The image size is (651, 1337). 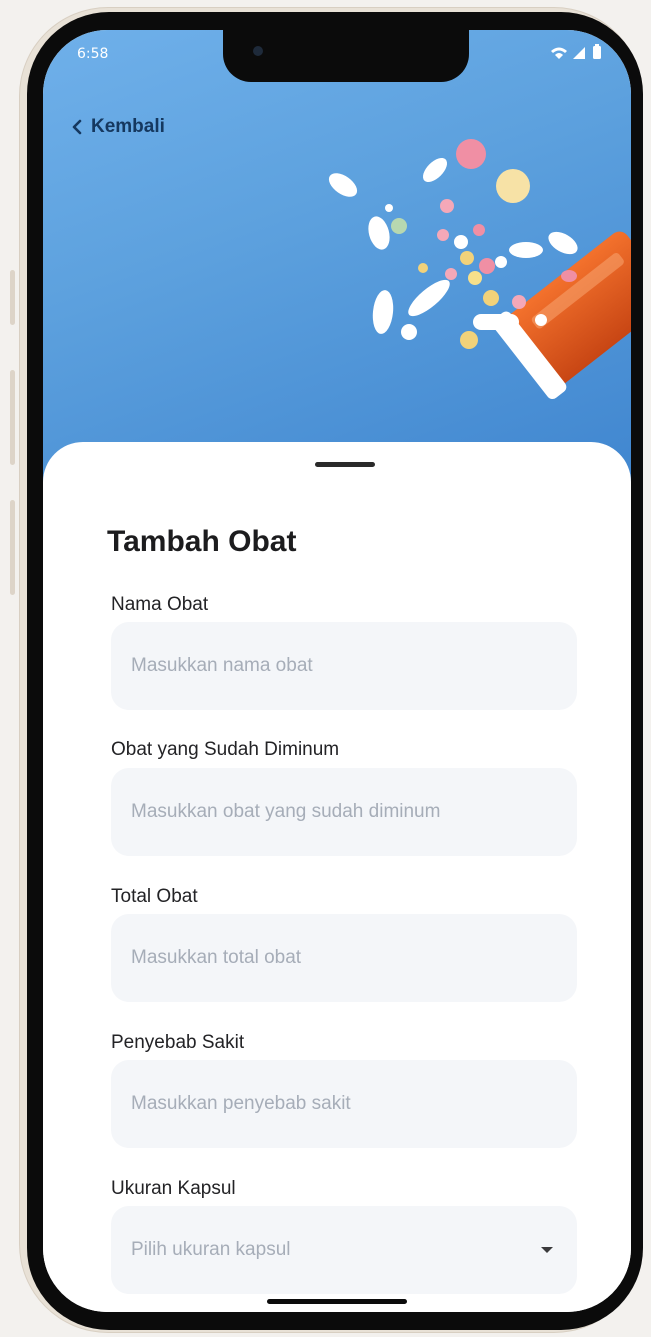 I want to click on camera-dot, so click(x=258, y=51).